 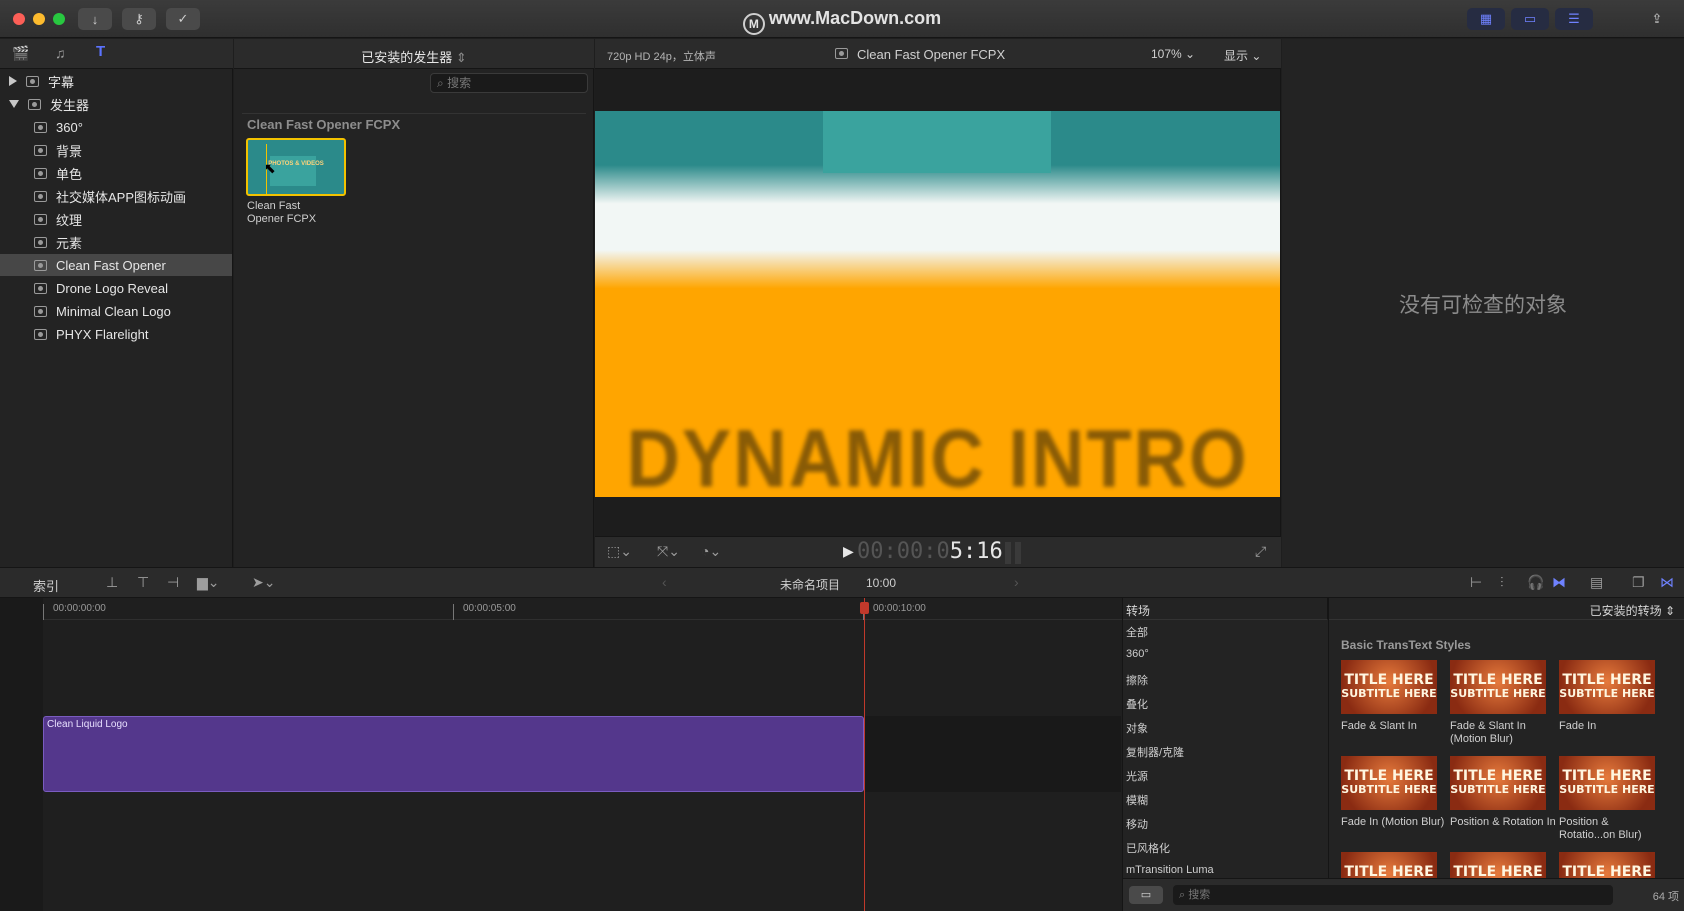 I want to click on index-button: 索引, so click(x=46, y=585).